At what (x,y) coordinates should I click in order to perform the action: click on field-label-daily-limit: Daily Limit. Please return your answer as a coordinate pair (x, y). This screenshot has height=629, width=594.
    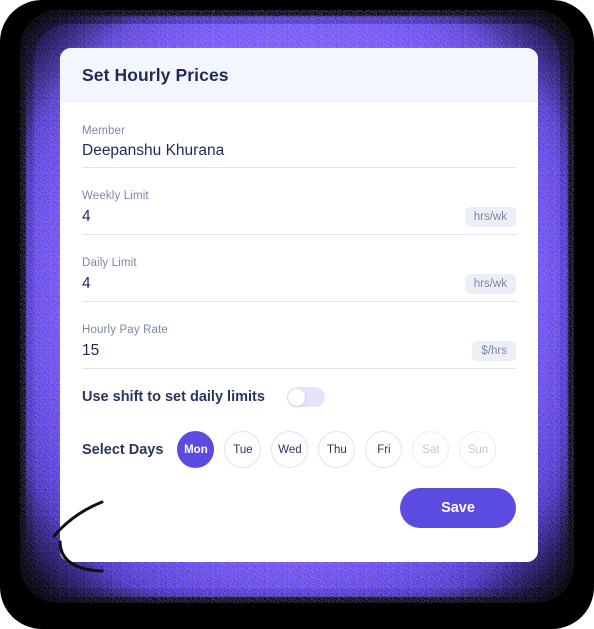
    Looking at the image, I should click on (109, 263).